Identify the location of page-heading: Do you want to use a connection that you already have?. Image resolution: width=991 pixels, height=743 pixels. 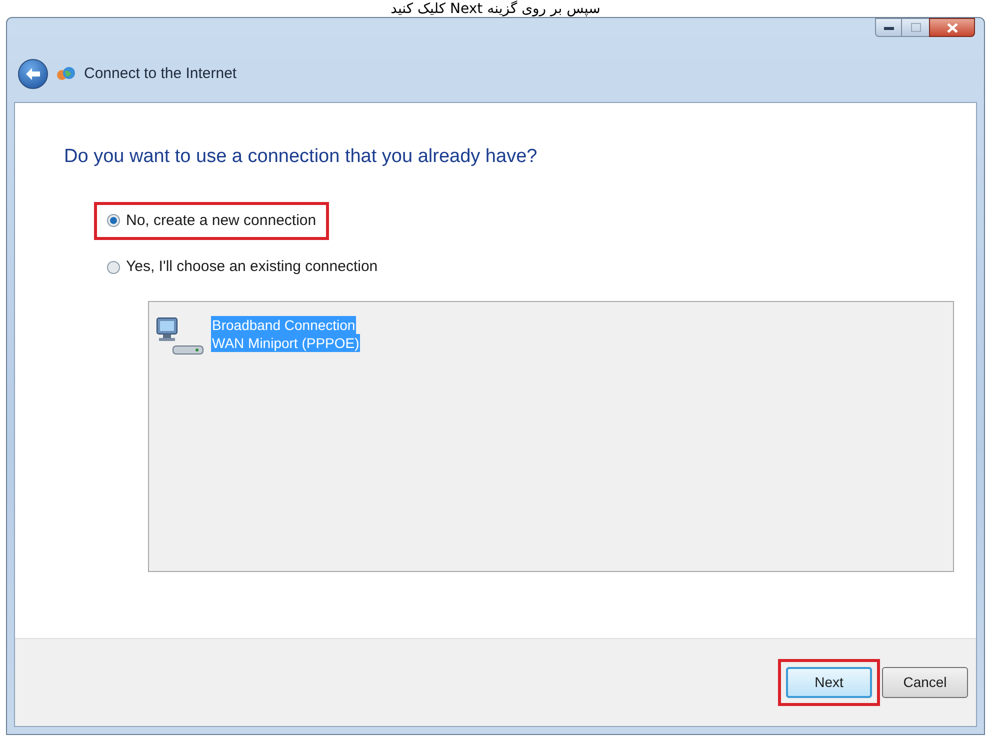
(301, 157).